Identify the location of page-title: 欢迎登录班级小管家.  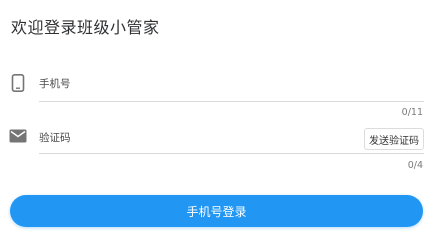
(85, 27).